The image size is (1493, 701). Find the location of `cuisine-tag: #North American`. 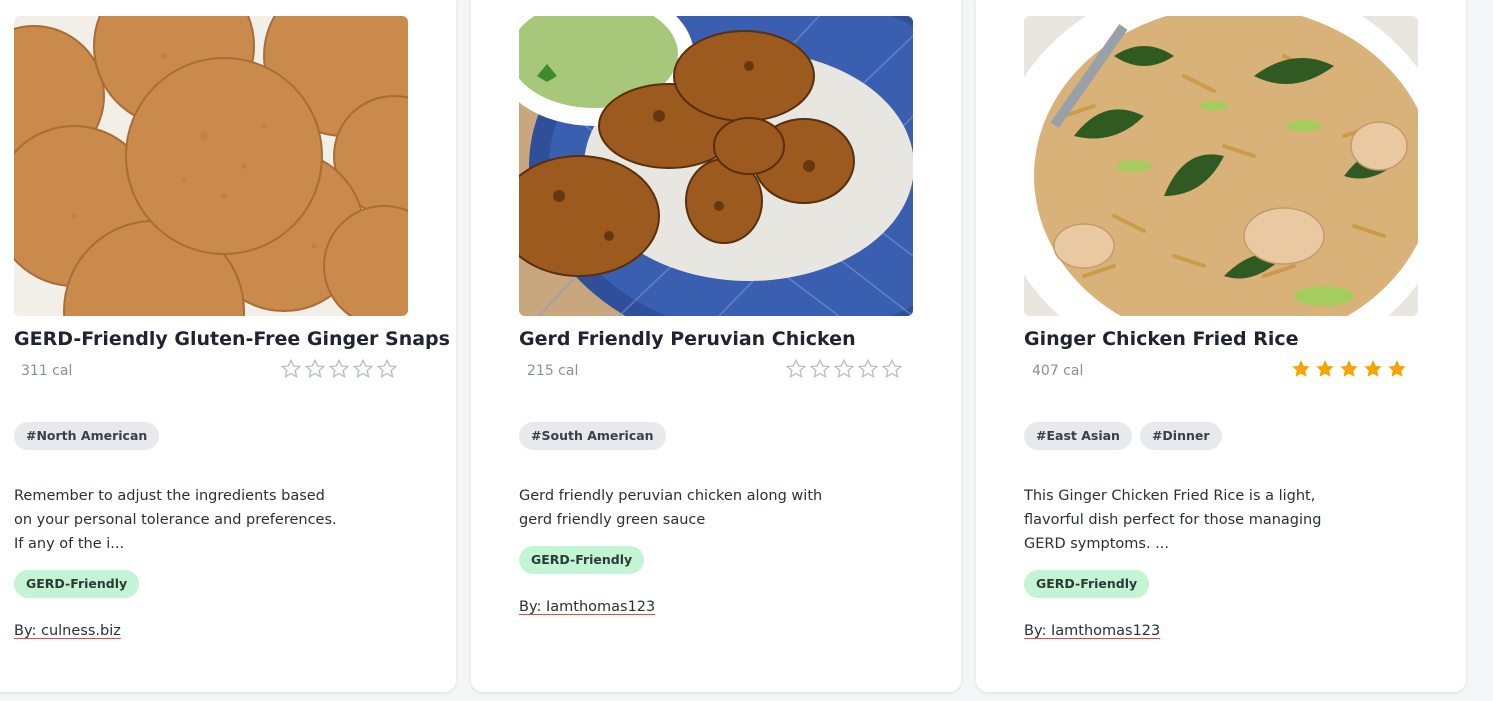

cuisine-tag: #North American is located at coordinates (87, 436).